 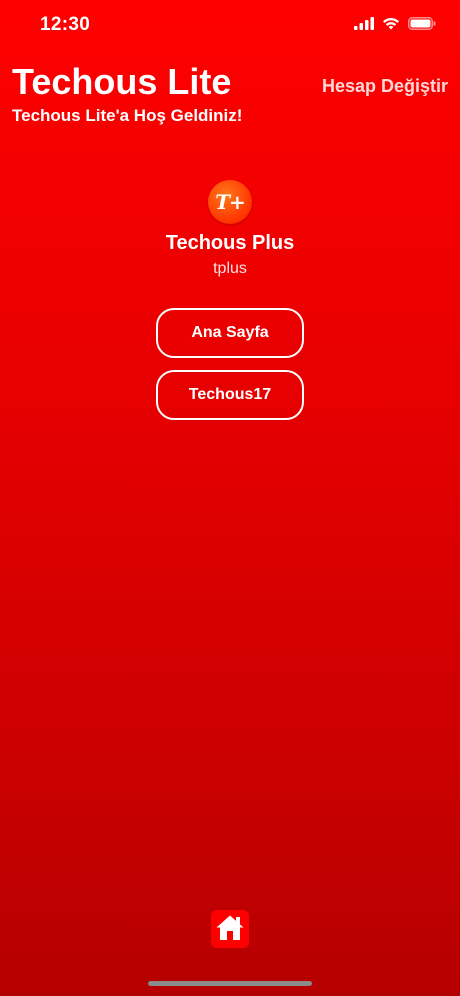 What do you see at coordinates (65, 24) in the screenshot?
I see `status-time: 12:30` at bounding box center [65, 24].